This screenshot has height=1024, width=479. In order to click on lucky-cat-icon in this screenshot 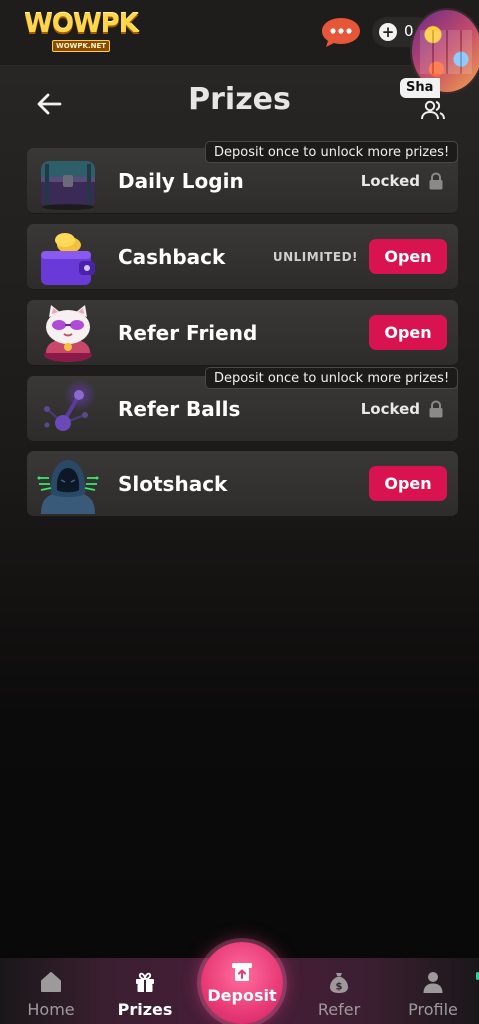, I will do `click(68, 333)`.